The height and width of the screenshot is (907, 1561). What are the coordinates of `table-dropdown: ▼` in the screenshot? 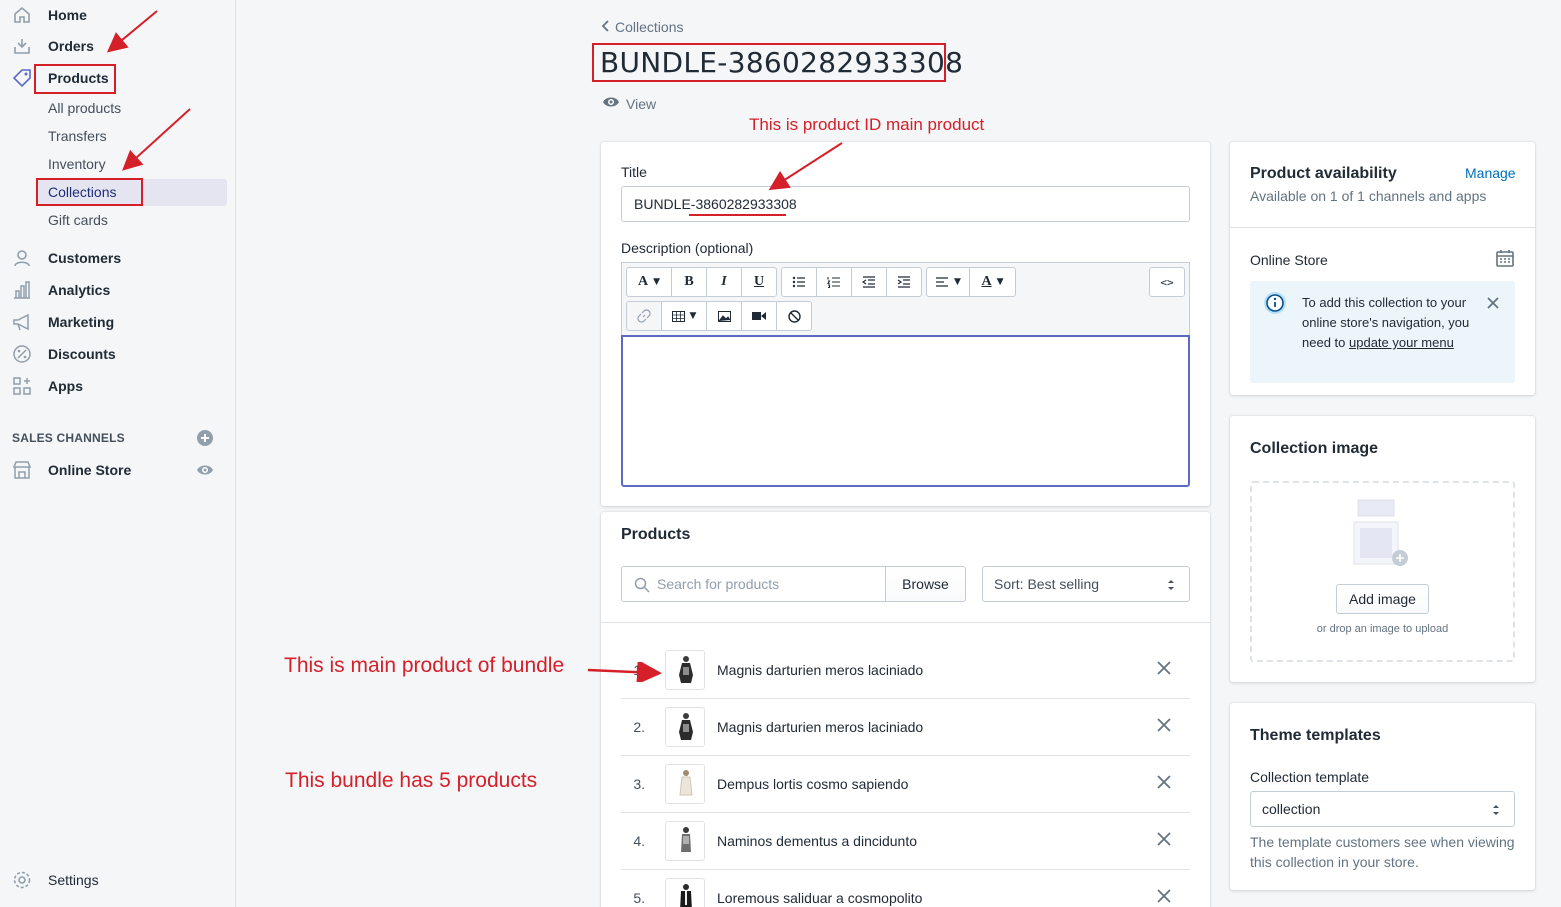 It's located at (684, 316).